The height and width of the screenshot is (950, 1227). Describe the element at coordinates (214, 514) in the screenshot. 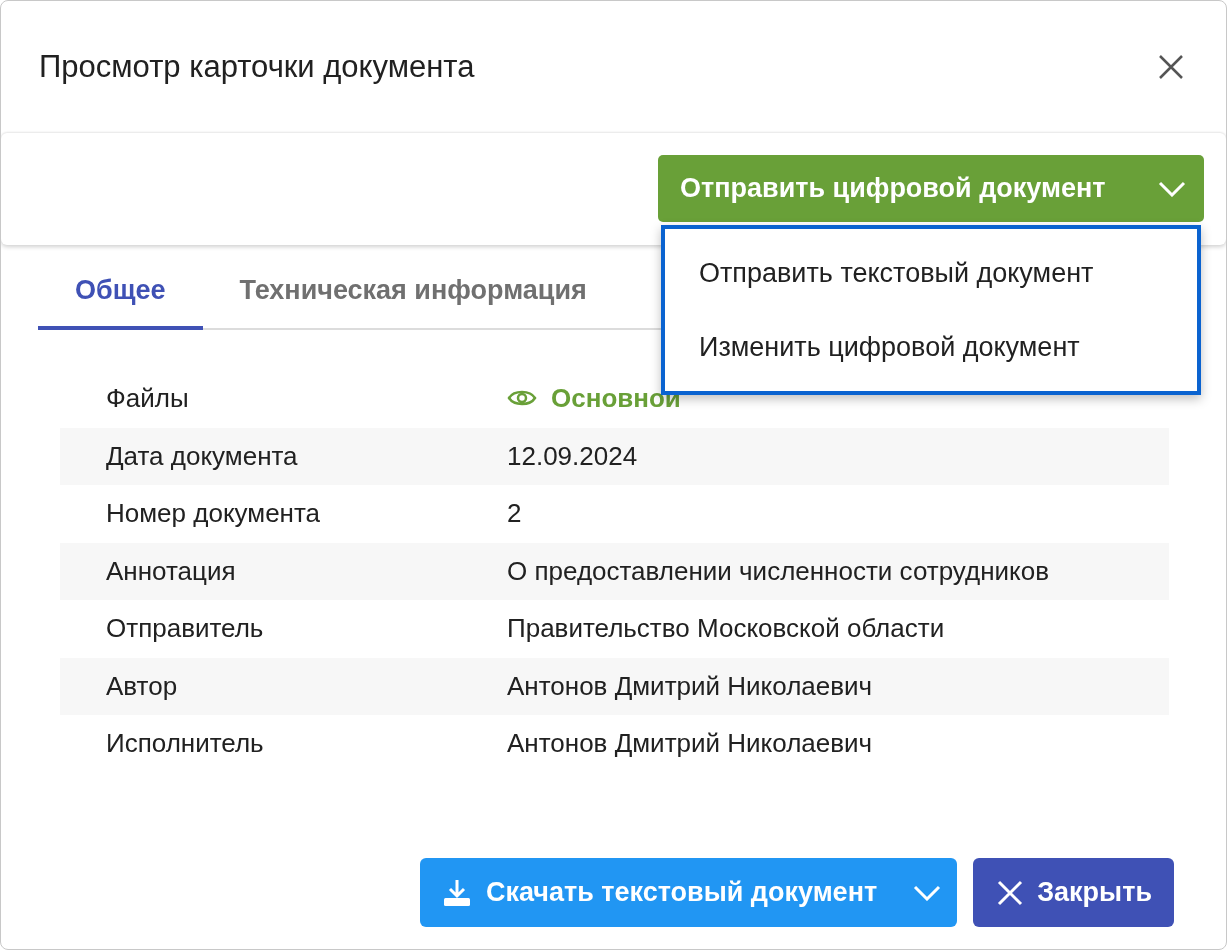

I see `field-label: Номер документа` at that location.